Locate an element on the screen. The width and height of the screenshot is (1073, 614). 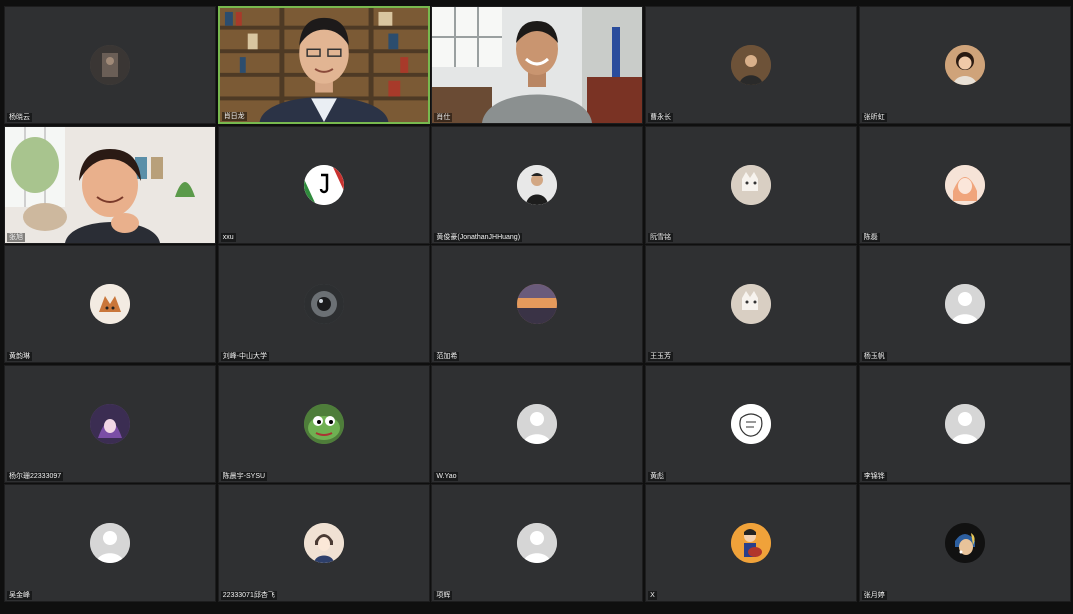
participant-name-label: 阮雪铭 is located at coordinates (661, 237).